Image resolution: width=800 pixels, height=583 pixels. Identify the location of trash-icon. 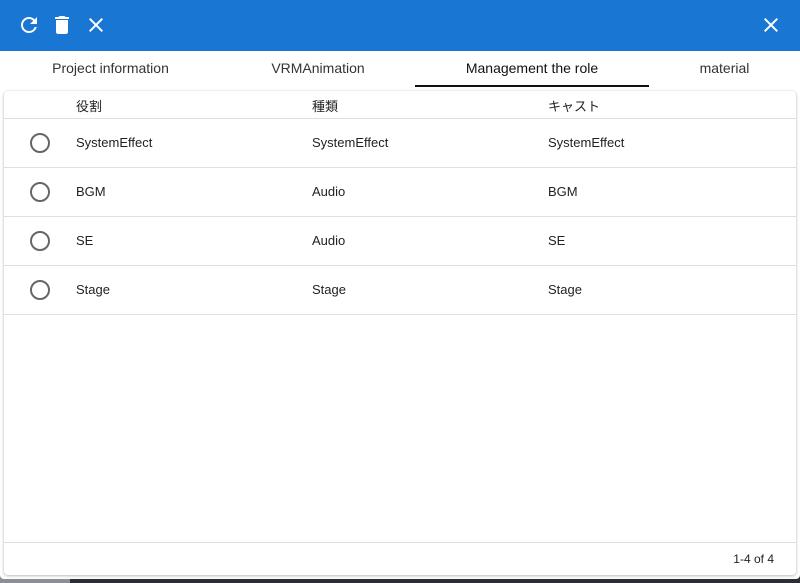
(62, 25).